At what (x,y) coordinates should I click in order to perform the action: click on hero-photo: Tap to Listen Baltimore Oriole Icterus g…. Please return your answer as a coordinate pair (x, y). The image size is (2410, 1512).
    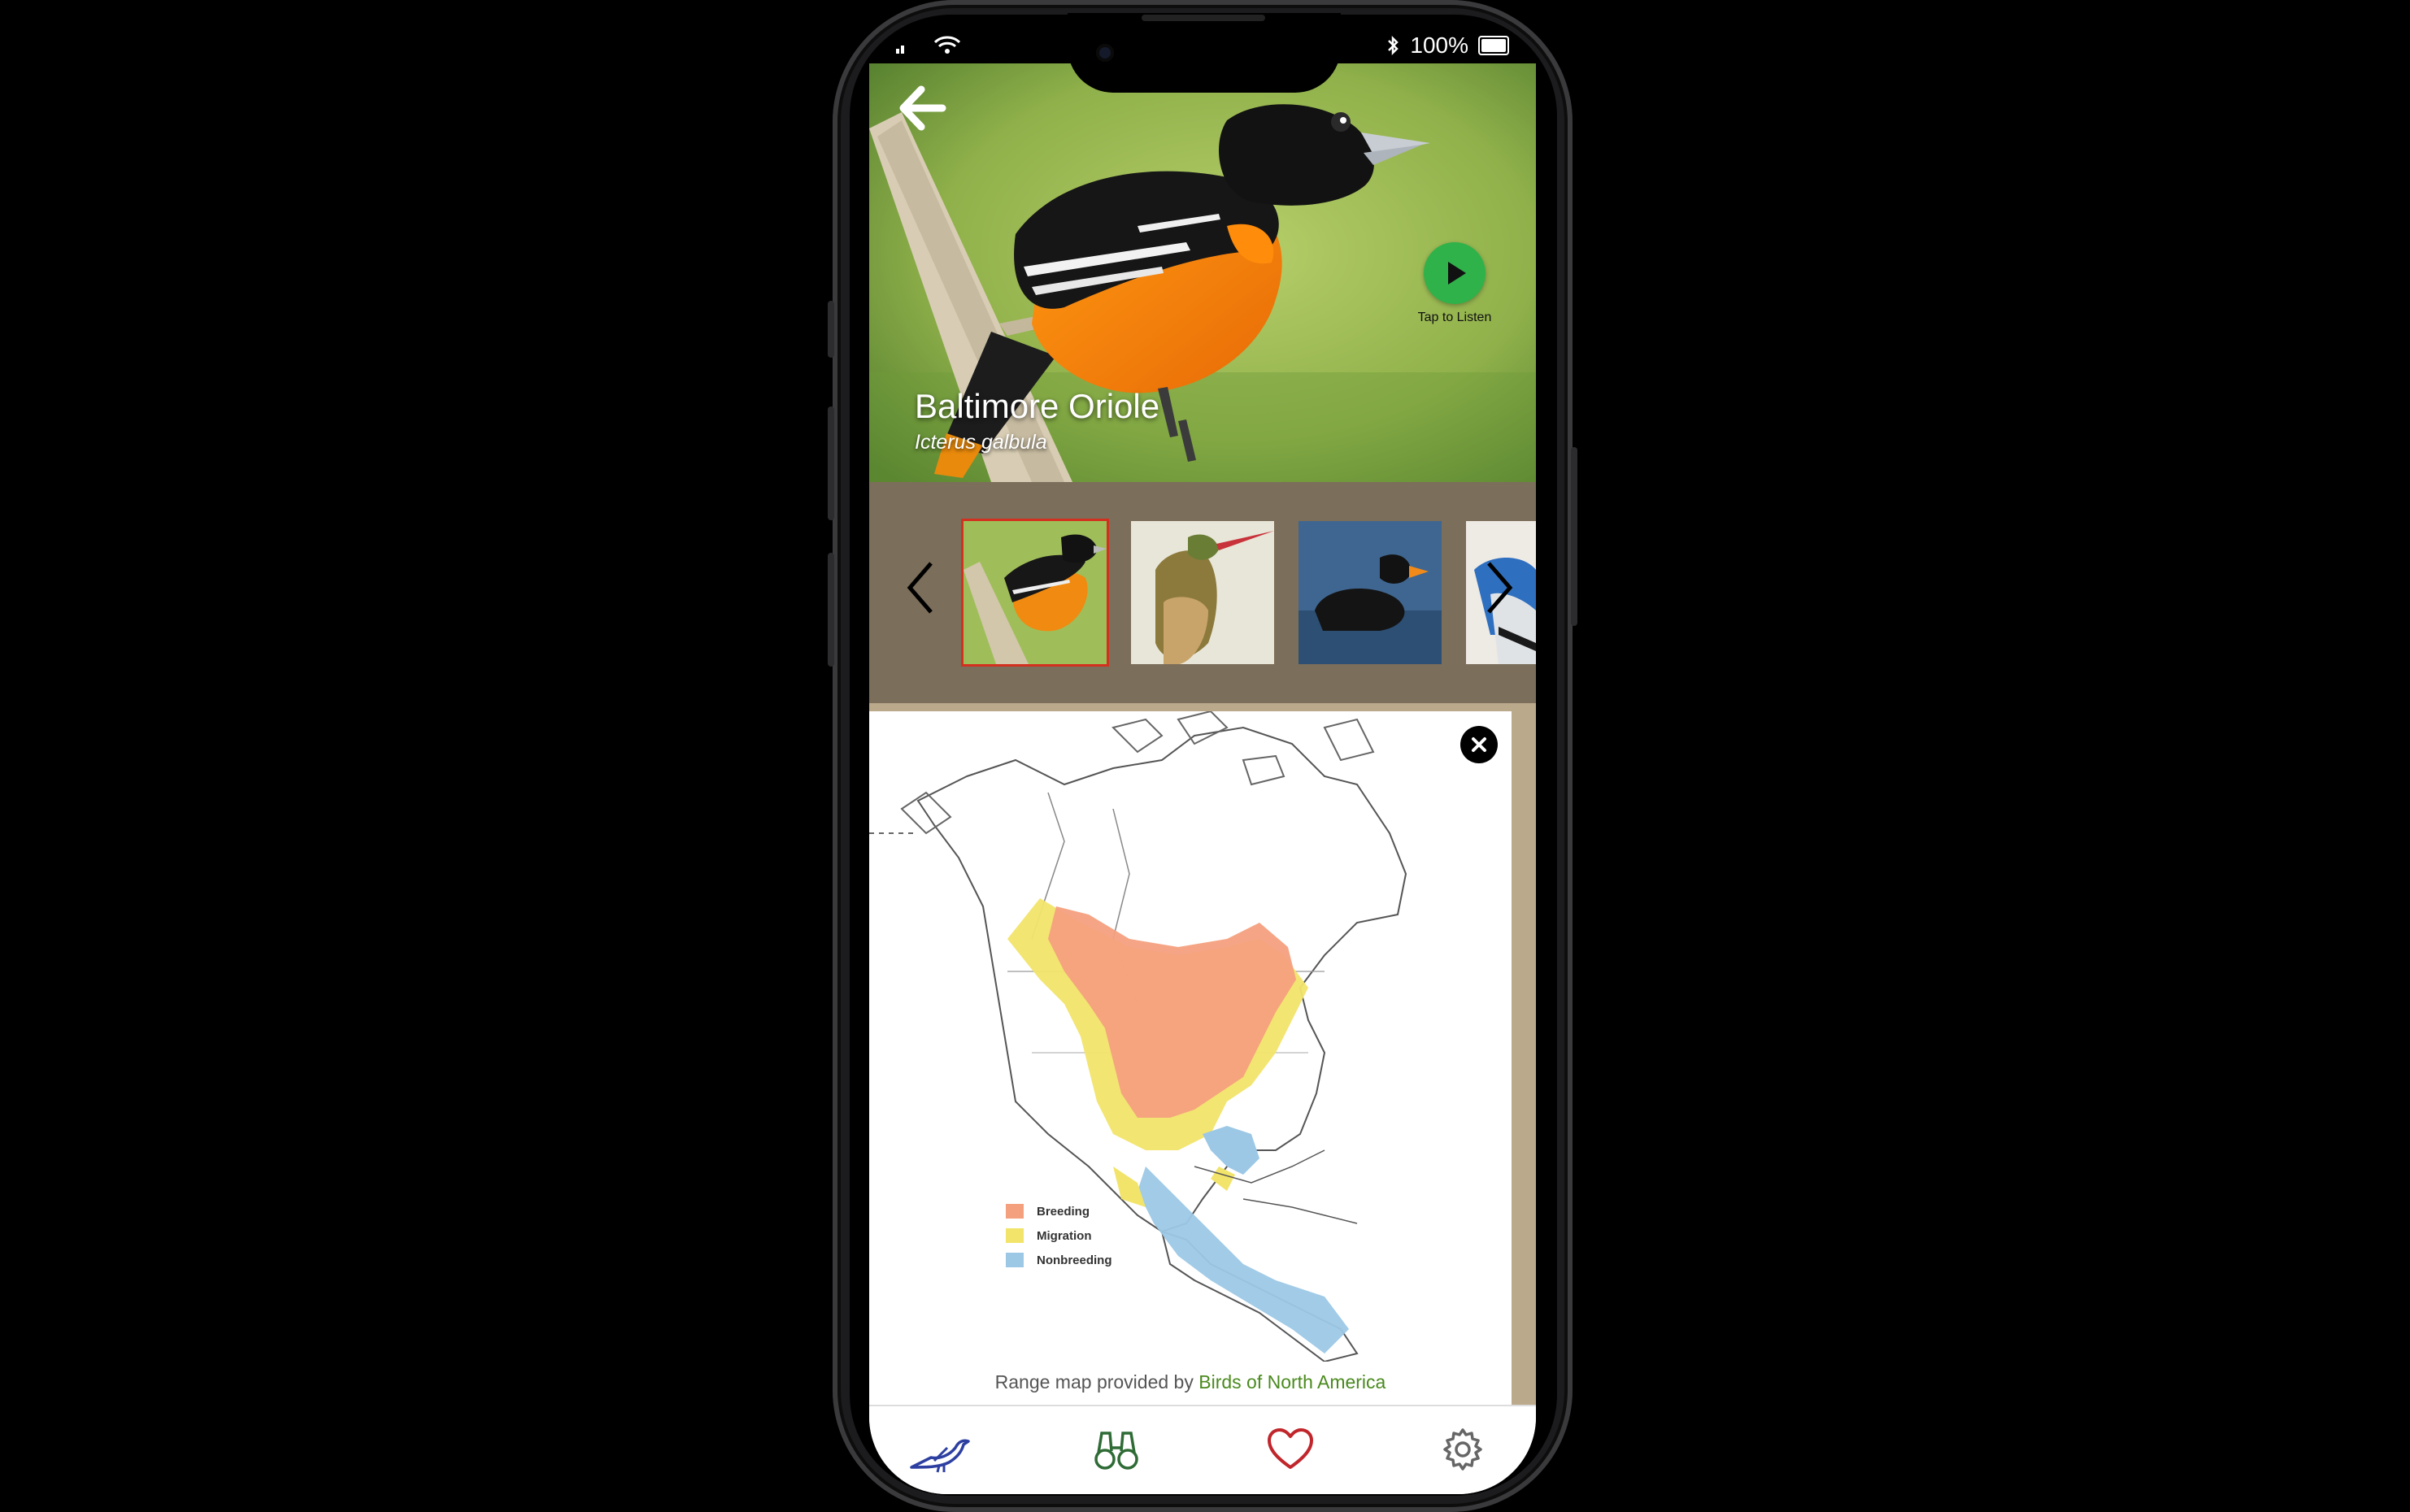
    Looking at the image, I should click on (1202, 272).